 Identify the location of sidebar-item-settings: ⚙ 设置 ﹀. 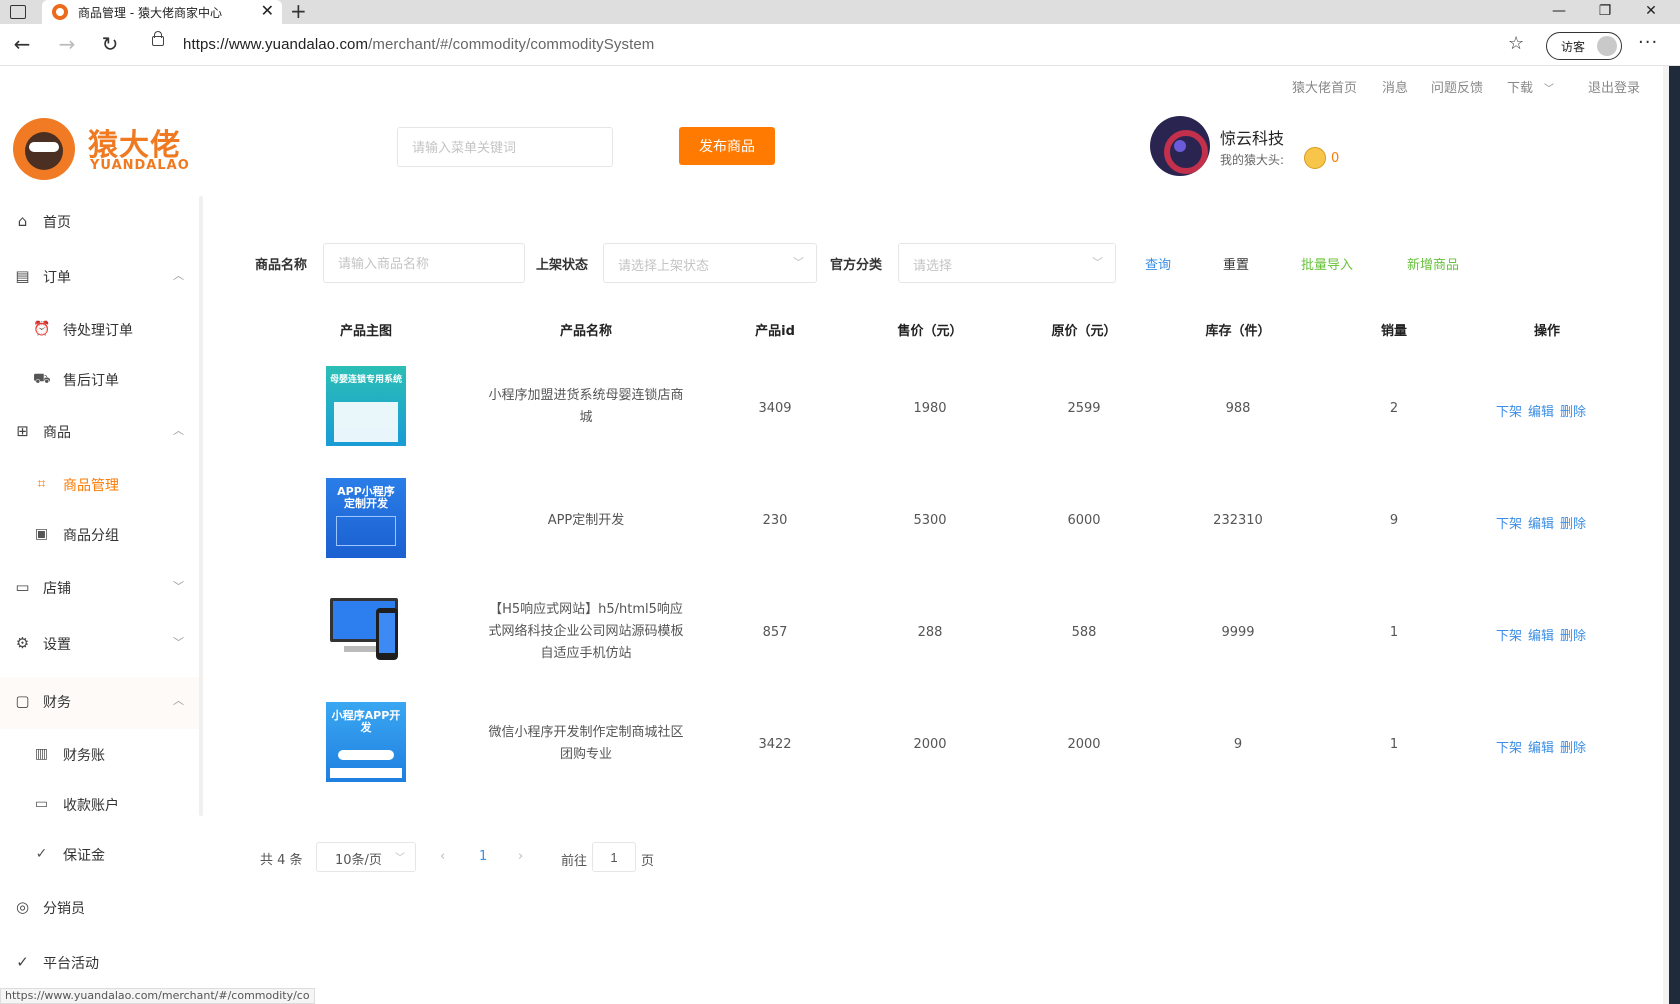
(99, 644).